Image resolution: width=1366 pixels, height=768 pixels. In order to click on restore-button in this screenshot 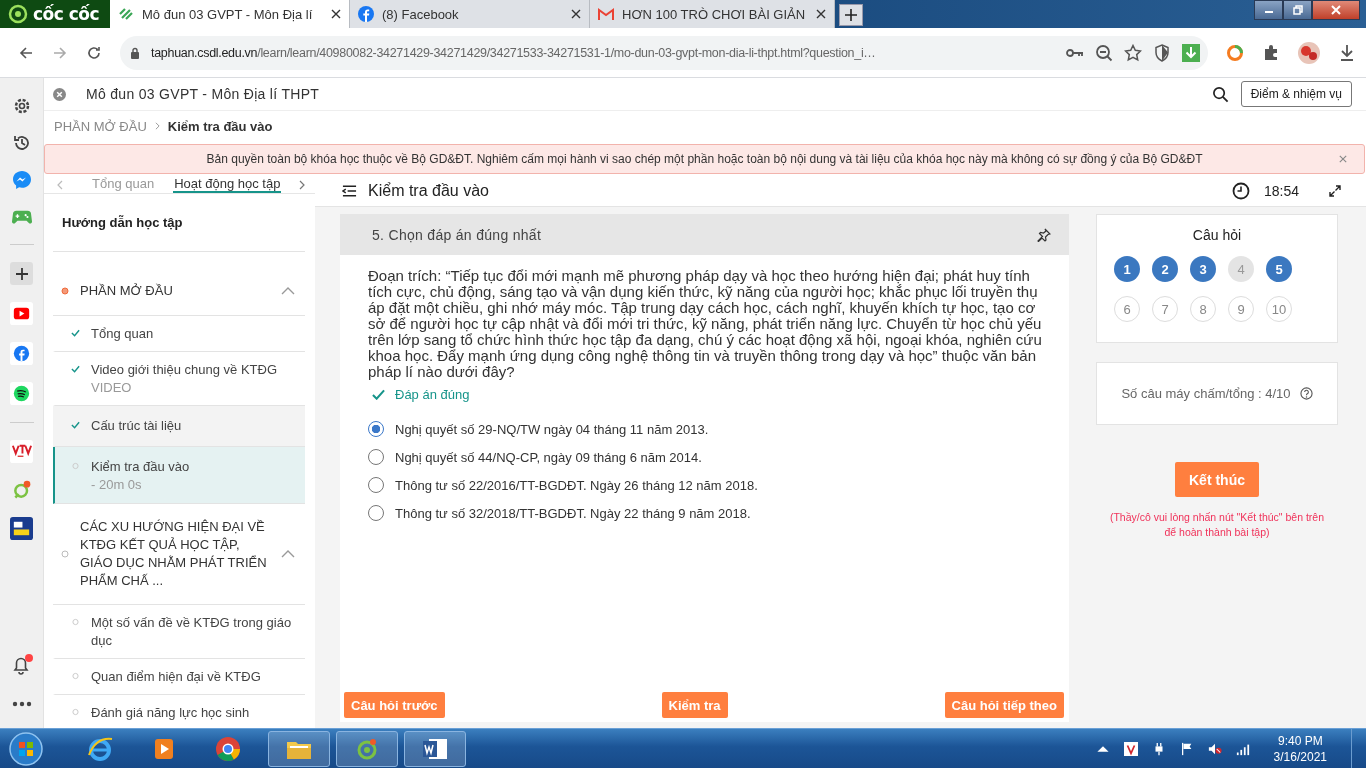, I will do `click(1297, 10)`.